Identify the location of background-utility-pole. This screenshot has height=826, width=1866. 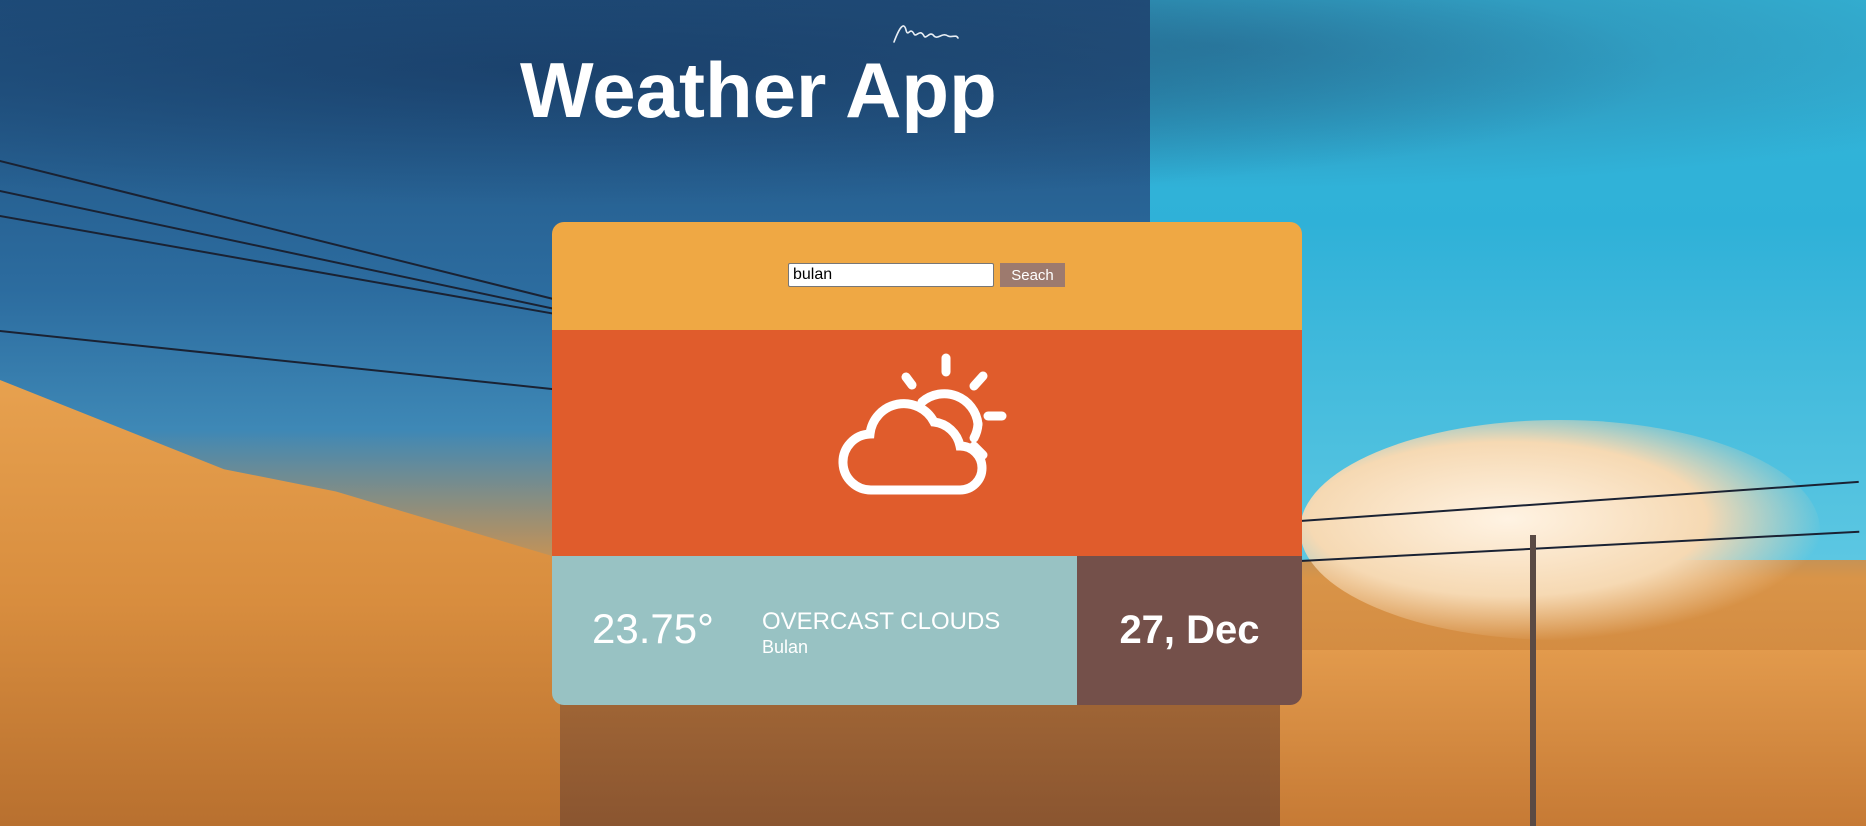
(1533, 680).